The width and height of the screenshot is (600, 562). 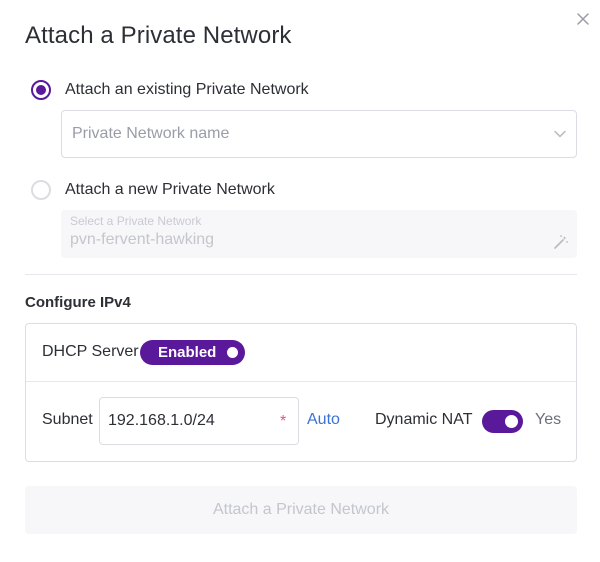 I want to click on private-network-select: Private Network name, so click(x=319, y=134).